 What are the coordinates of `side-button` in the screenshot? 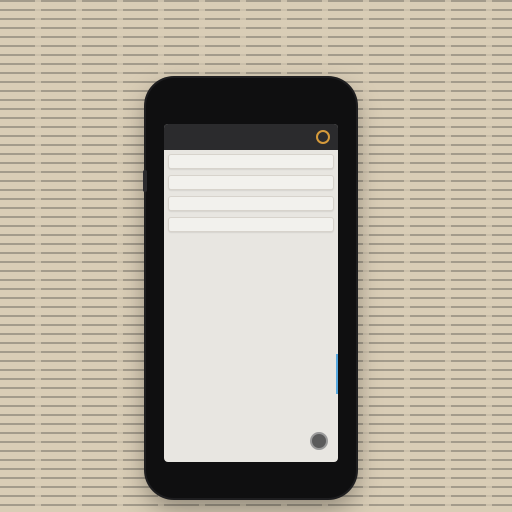 It's located at (145, 181).